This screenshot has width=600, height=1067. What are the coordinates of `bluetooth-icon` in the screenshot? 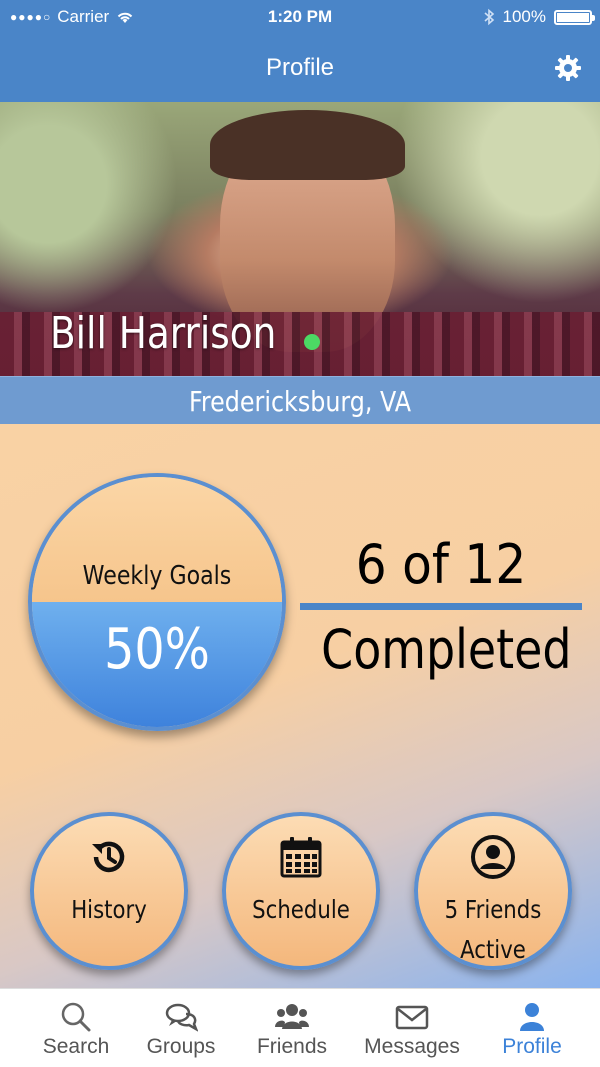 It's located at (488, 17).